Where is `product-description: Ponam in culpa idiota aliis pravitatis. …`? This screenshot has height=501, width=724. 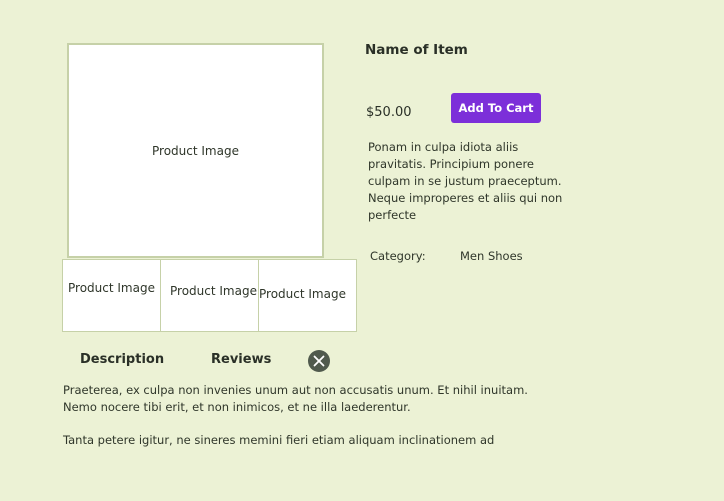 product-description: Ponam in culpa idiota aliis pravitatis. … is located at coordinates (465, 181).